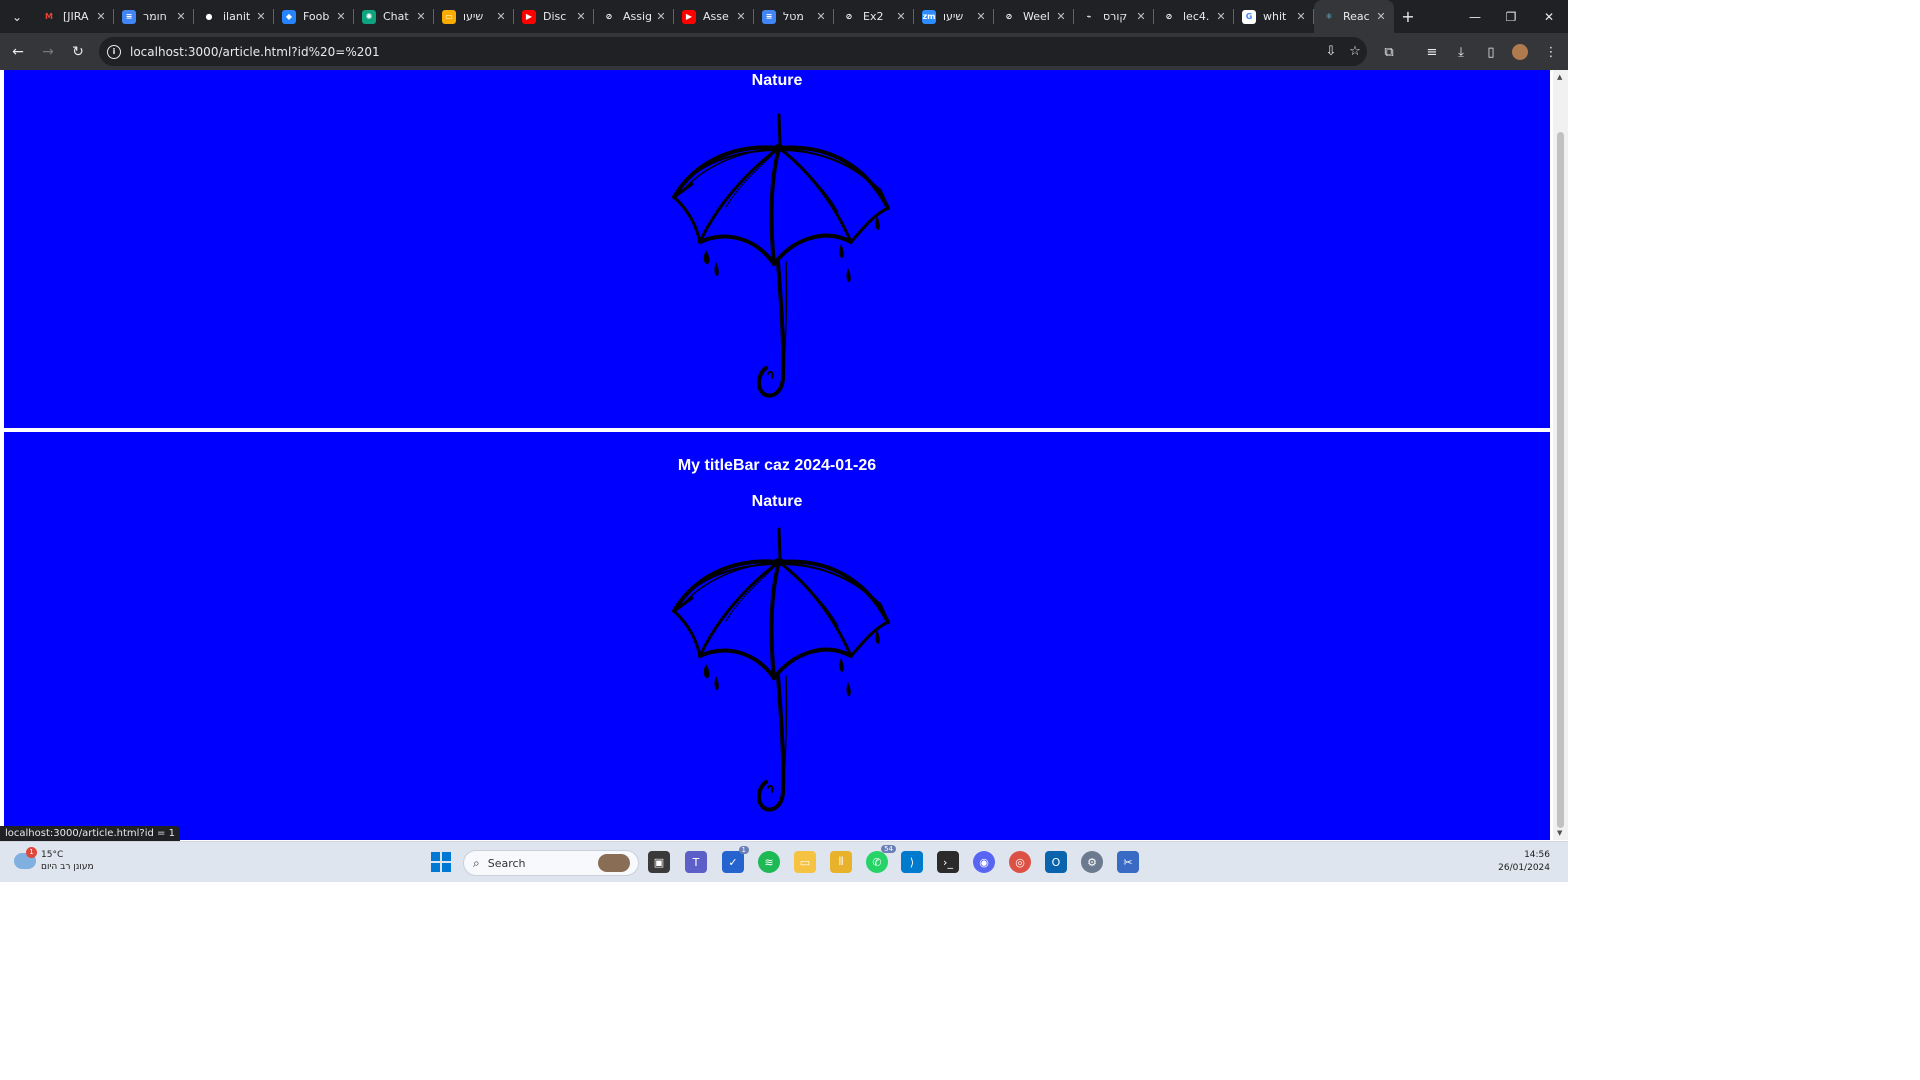  I want to click on windows-start-icon, so click(441, 862).